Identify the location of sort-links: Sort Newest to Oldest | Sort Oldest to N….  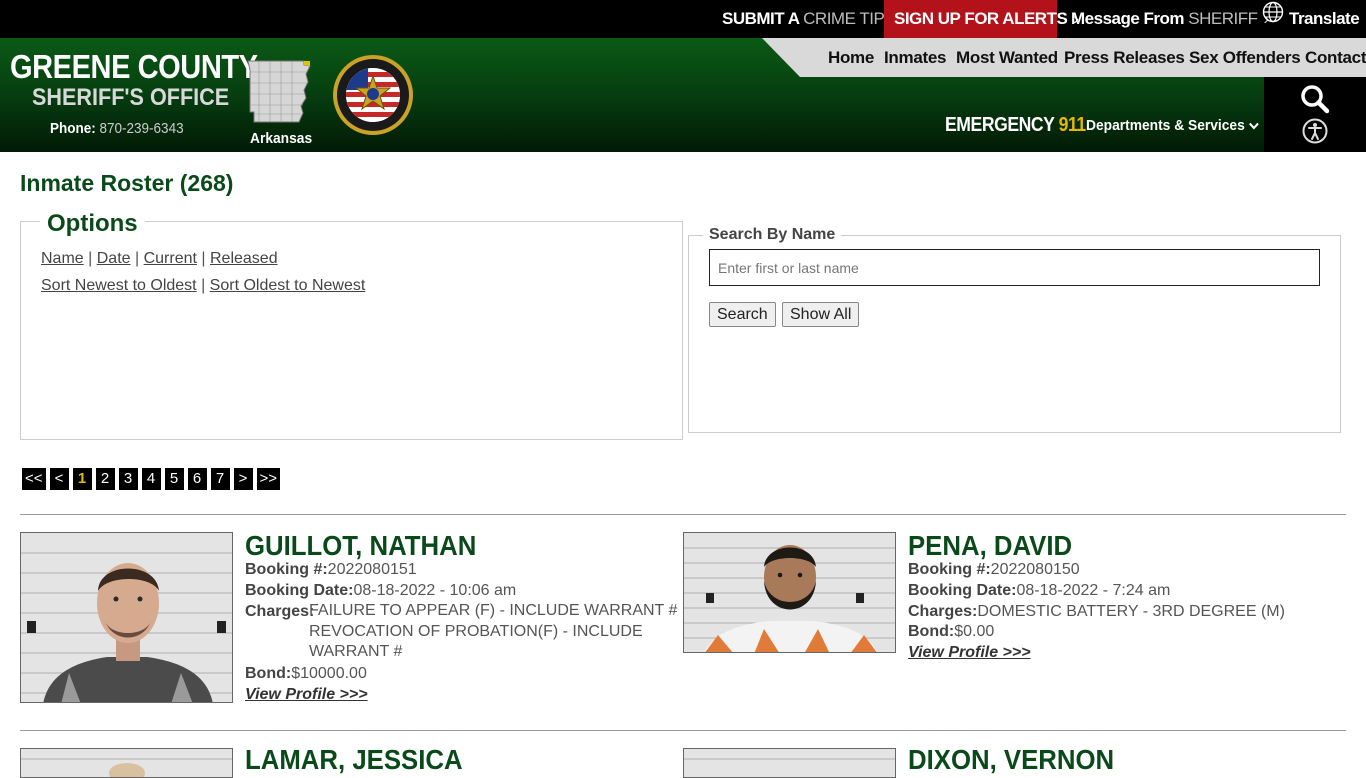
(203, 285).